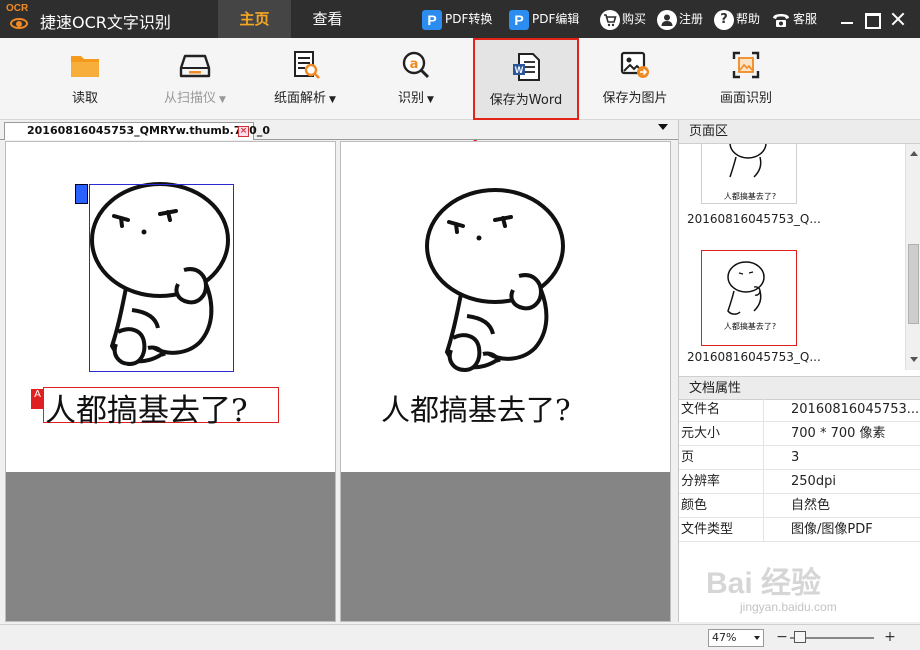 The width and height of the screenshot is (920, 650). Describe the element at coordinates (635, 79) in the screenshot. I see `save-as-image-button: 保存为图片` at that location.